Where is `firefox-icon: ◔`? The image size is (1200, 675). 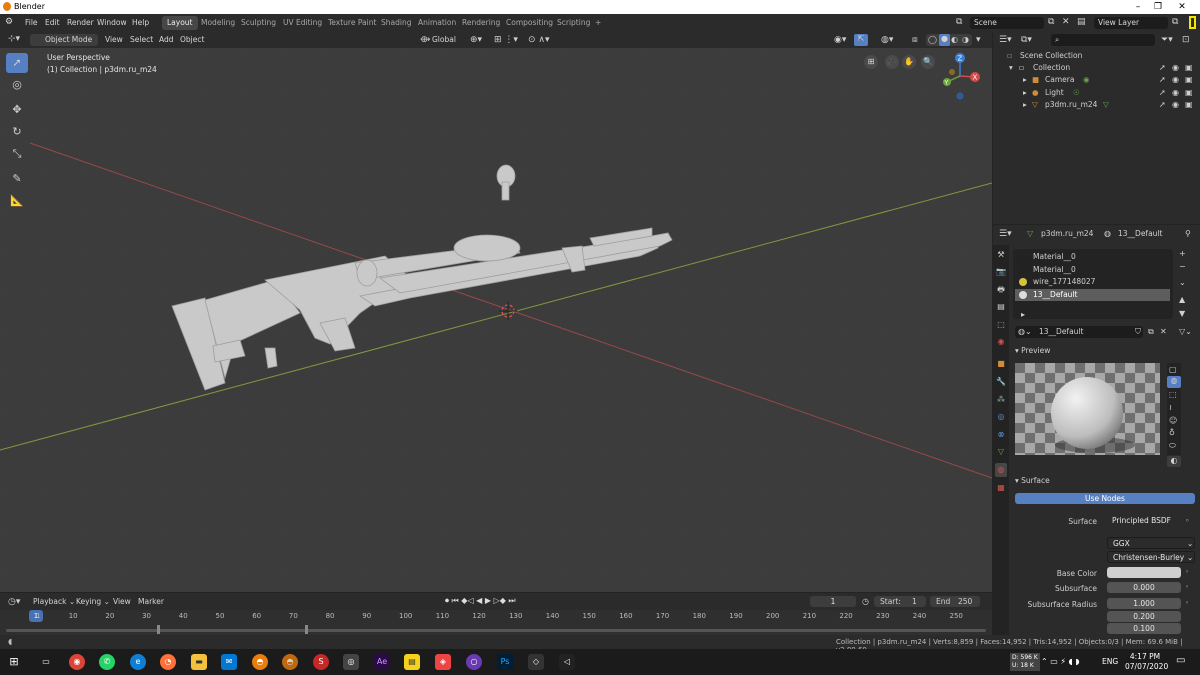 firefox-icon: ◔ is located at coordinates (168, 662).